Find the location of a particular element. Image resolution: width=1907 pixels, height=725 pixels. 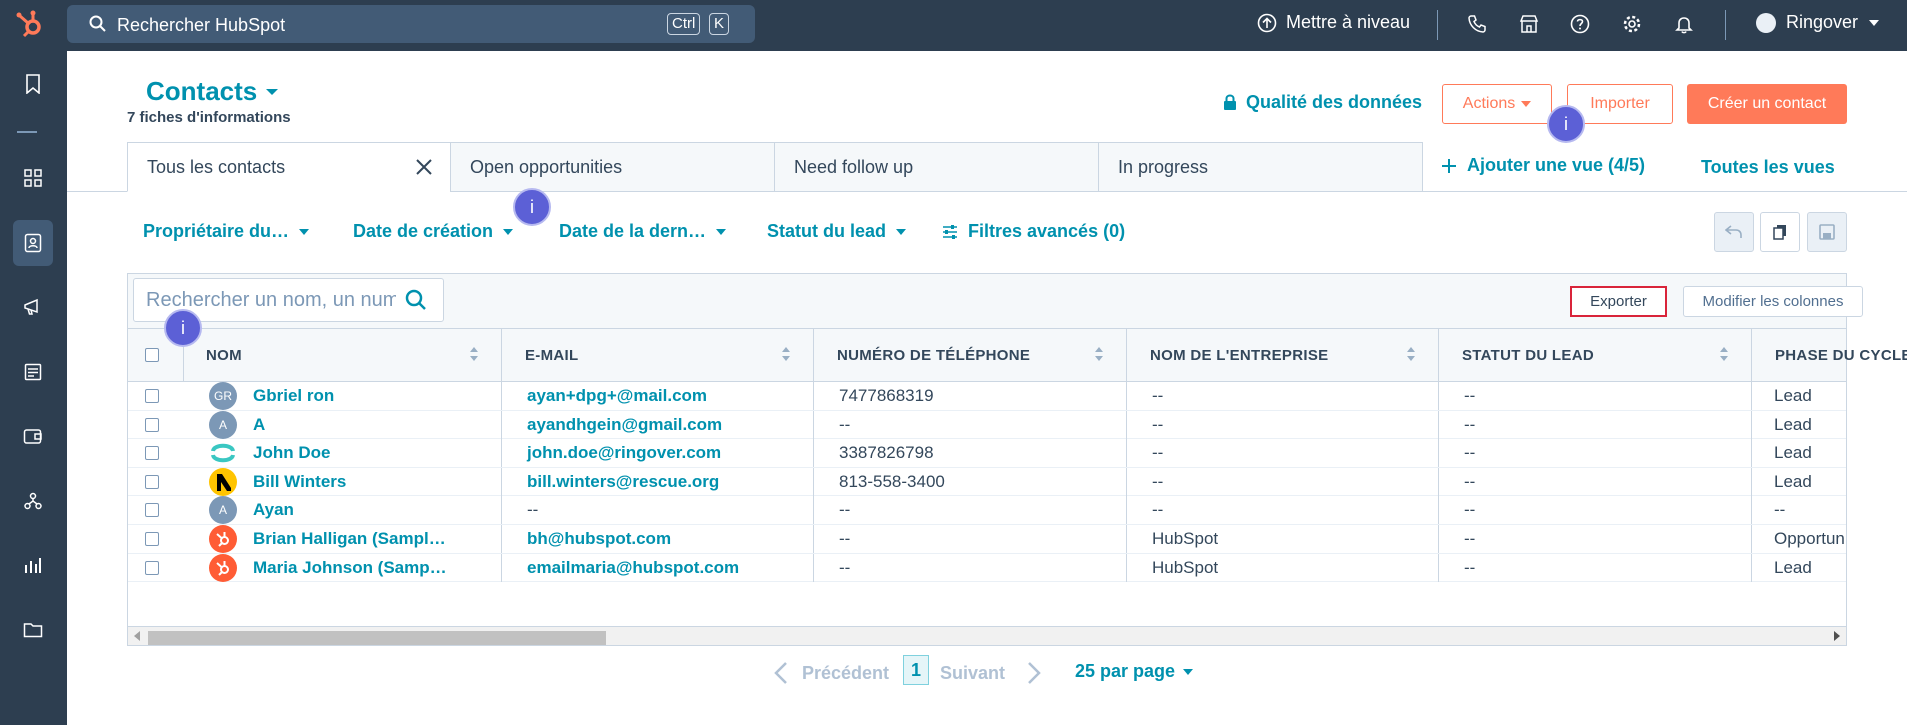

save-icon is located at coordinates (1827, 232).